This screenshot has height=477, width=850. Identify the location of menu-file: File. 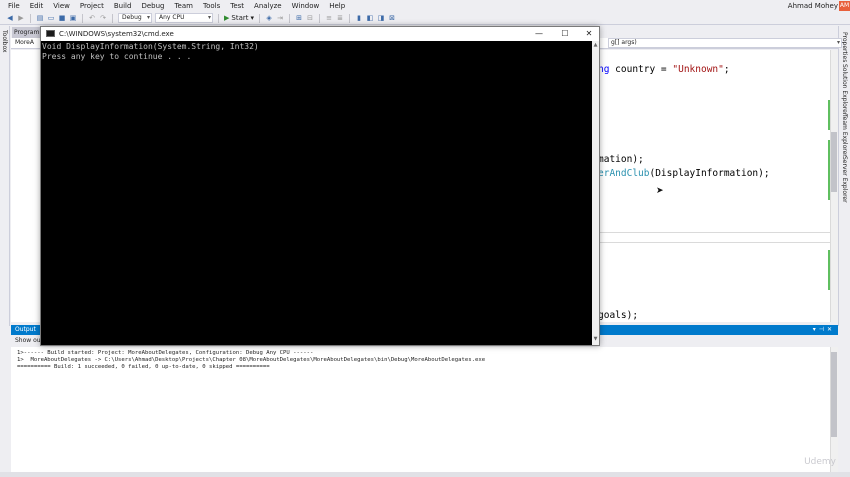
(14, 6).